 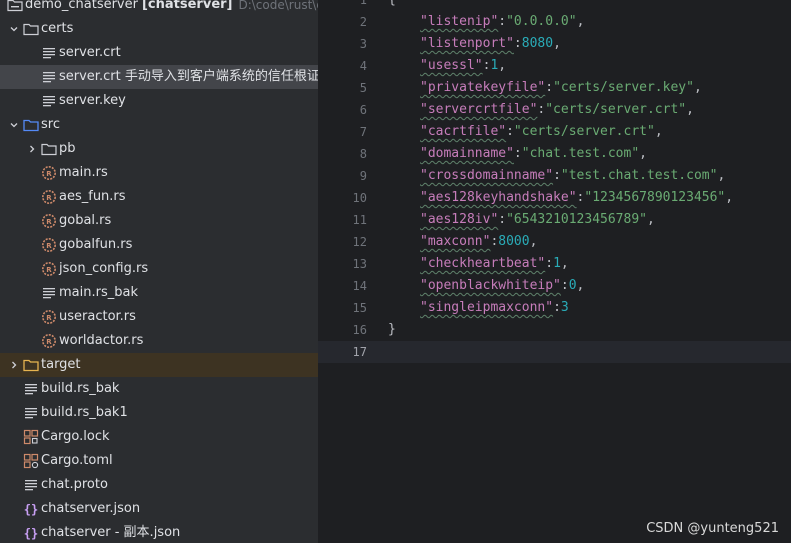 I want to click on tree-item-json-config-rs: Rjson_config.rs, so click(x=159, y=269).